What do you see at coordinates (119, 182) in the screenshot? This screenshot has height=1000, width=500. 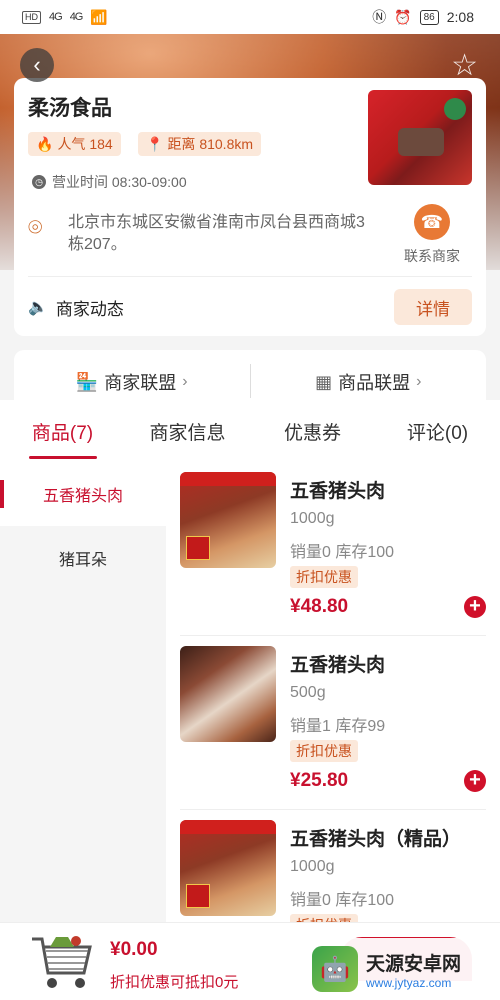 I see `hours-label: 营业时间 08:30-09:00` at bounding box center [119, 182].